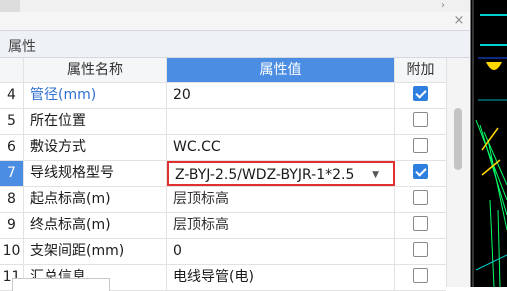 The height and width of the screenshot is (291, 507). What do you see at coordinates (458, 172) in the screenshot?
I see `vertical-scrollbar` at bounding box center [458, 172].